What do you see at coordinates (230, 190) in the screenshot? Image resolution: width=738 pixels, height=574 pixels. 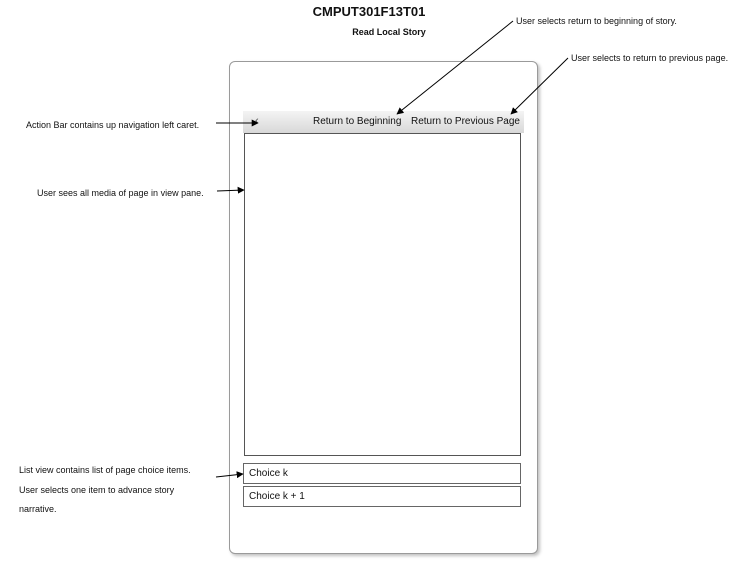 I see `arrow-view-pane` at bounding box center [230, 190].